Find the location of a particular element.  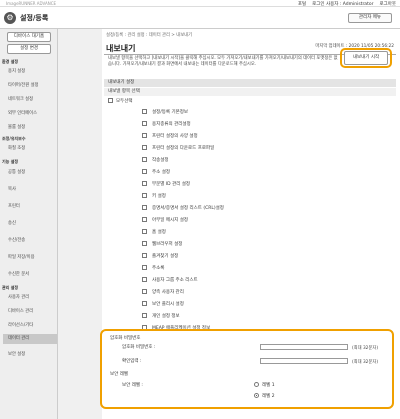

confirm-input is located at coordinates (304, 361).